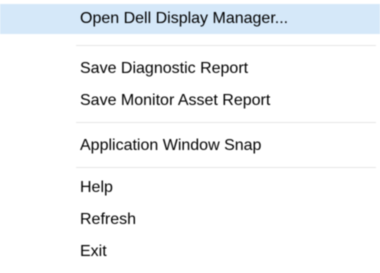  Describe the element at coordinates (190, 252) in the screenshot. I see `menu-item-exit: Exit` at that location.